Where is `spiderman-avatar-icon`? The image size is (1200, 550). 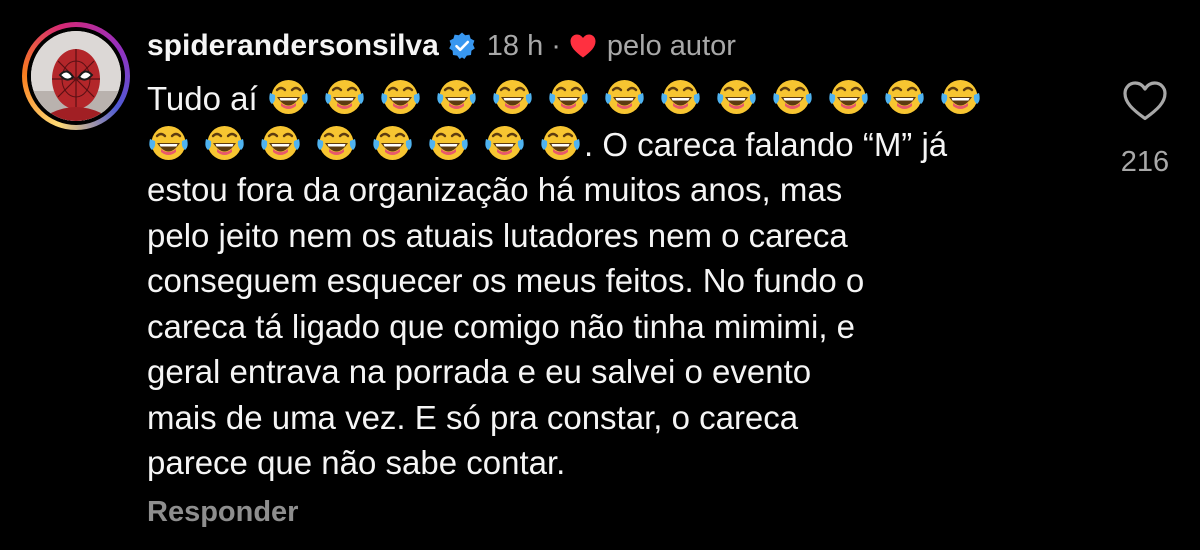 spiderman-avatar-icon is located at coordinates (76, 76).